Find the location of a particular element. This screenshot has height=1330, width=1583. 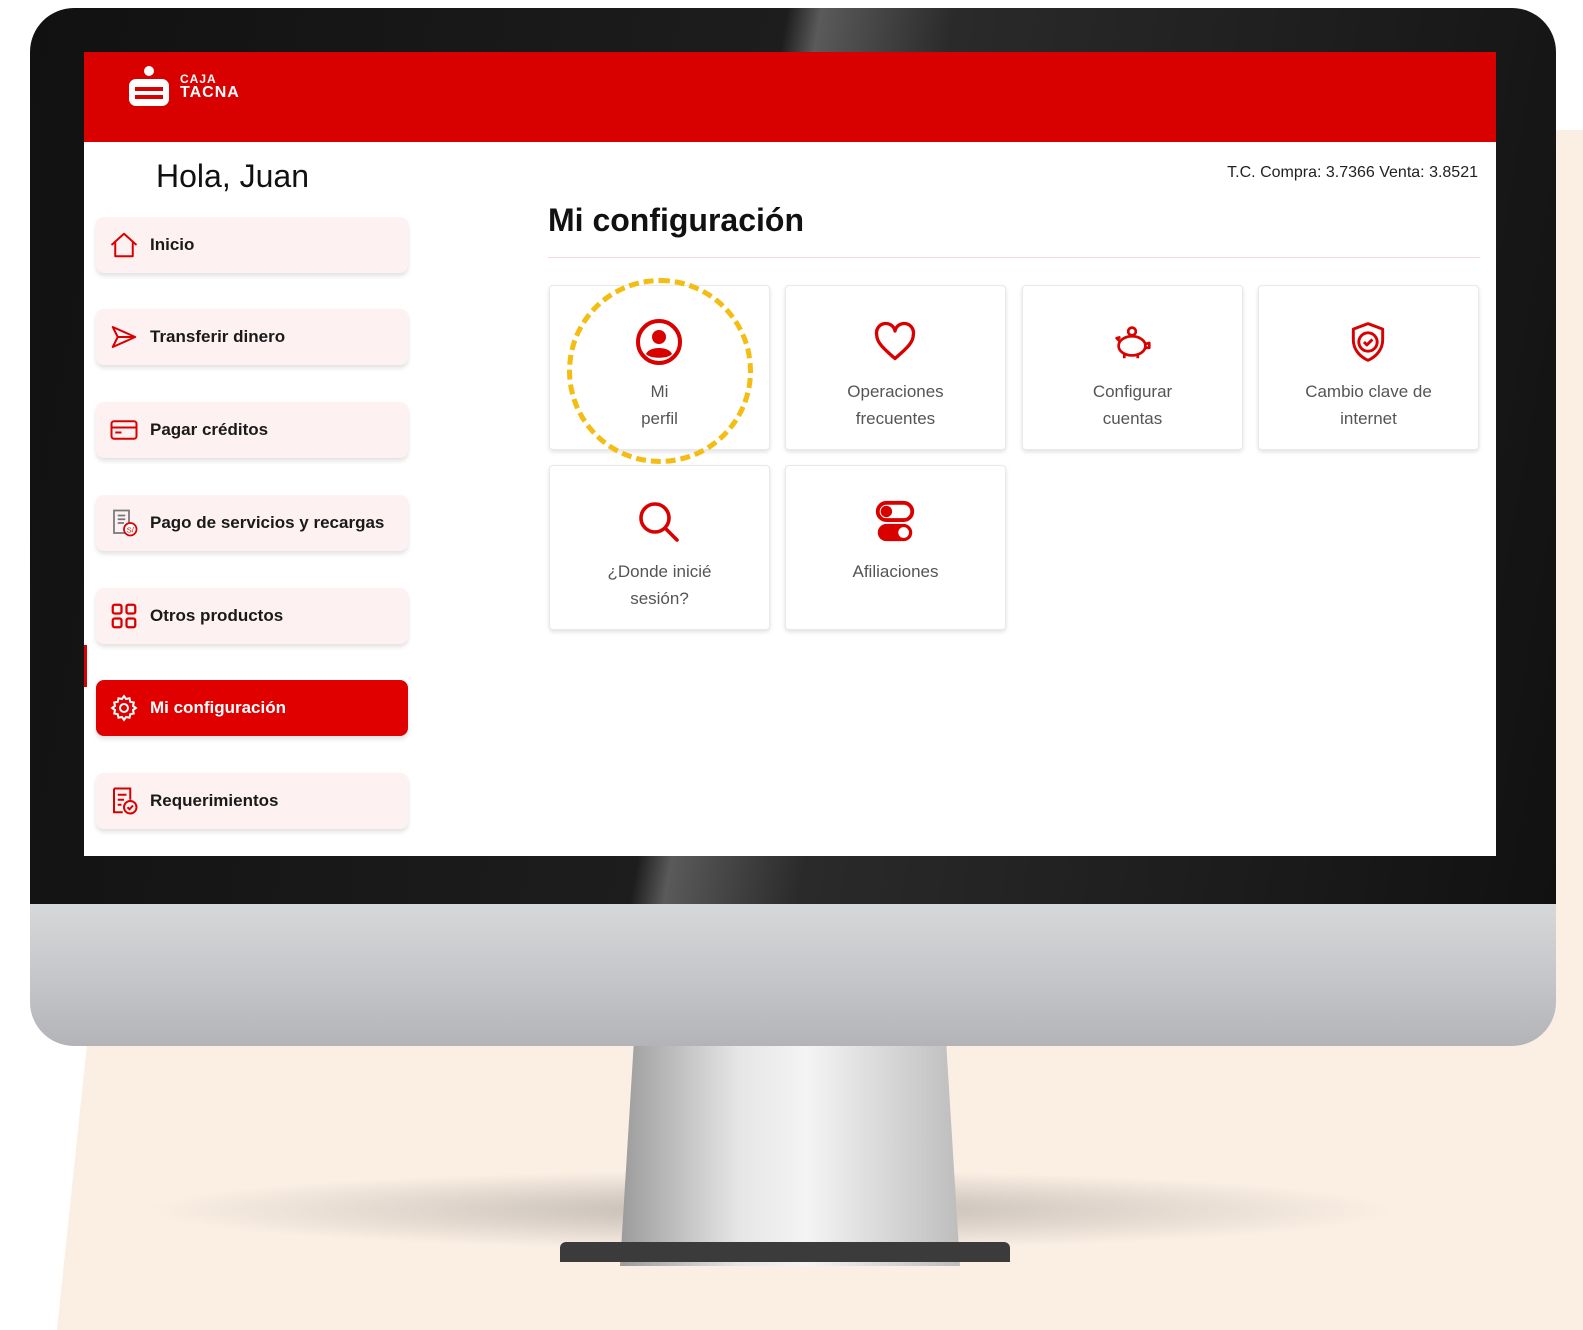

title-divider is located at coordinates (1014, 257).